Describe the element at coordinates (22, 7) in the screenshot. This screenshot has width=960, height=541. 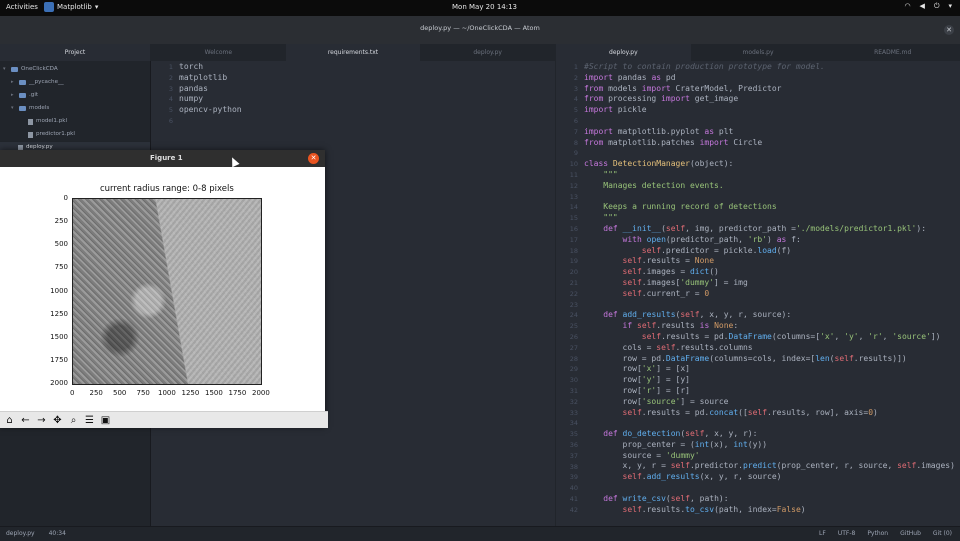
I see `activities-button: Activities` at that location.